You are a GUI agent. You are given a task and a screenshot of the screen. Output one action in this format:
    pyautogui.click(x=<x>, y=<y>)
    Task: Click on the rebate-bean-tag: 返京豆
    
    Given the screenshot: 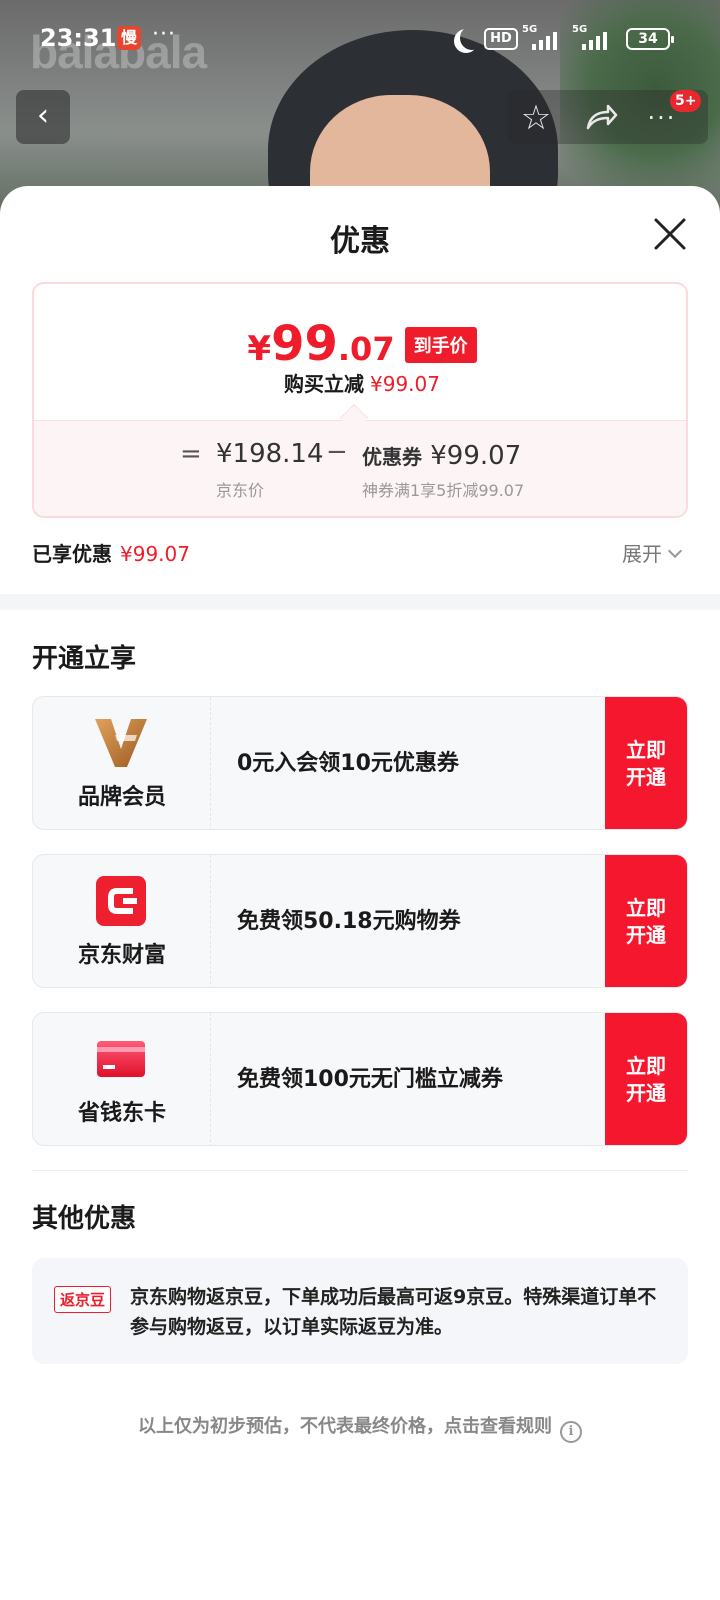 What is the action you would take?
    pyautogui.click(x=83, y=1299)
    